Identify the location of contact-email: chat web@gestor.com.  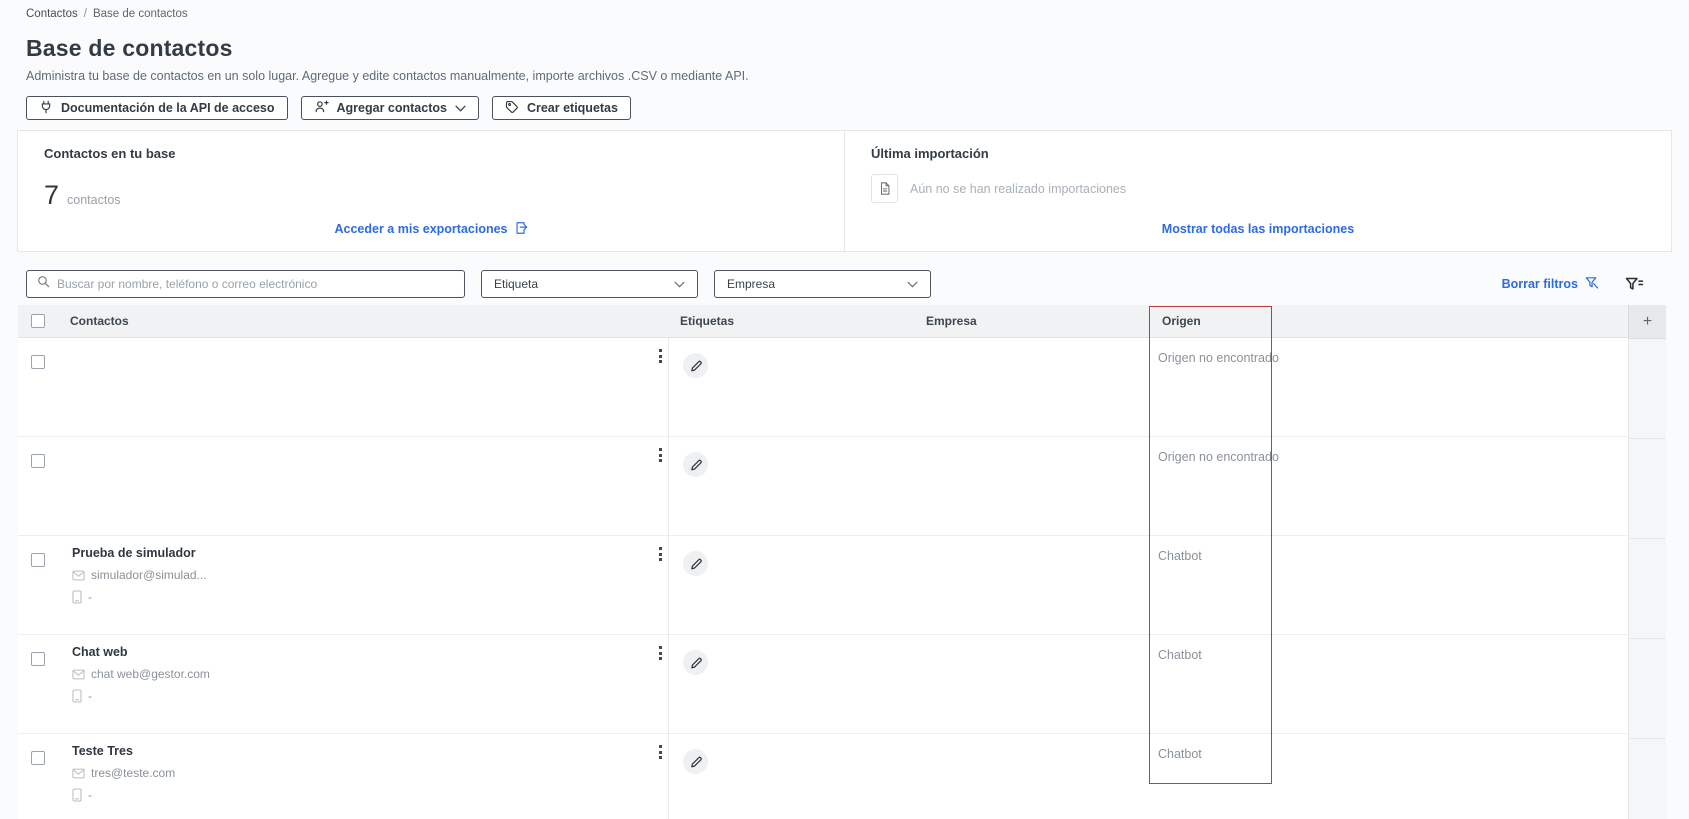
(150, 674).